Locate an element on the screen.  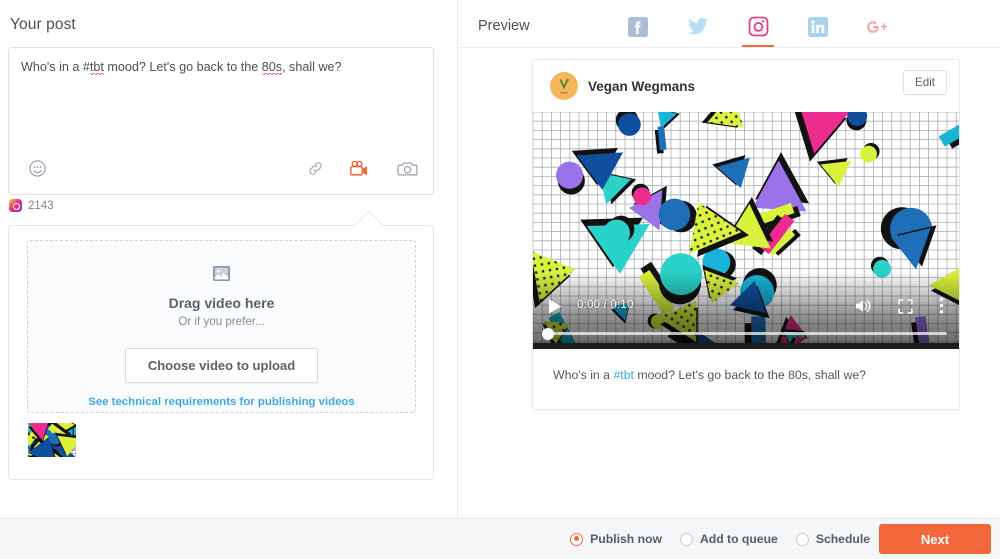
video-controls: 0:00 / 0:10 is located at coordinates (746, 318).